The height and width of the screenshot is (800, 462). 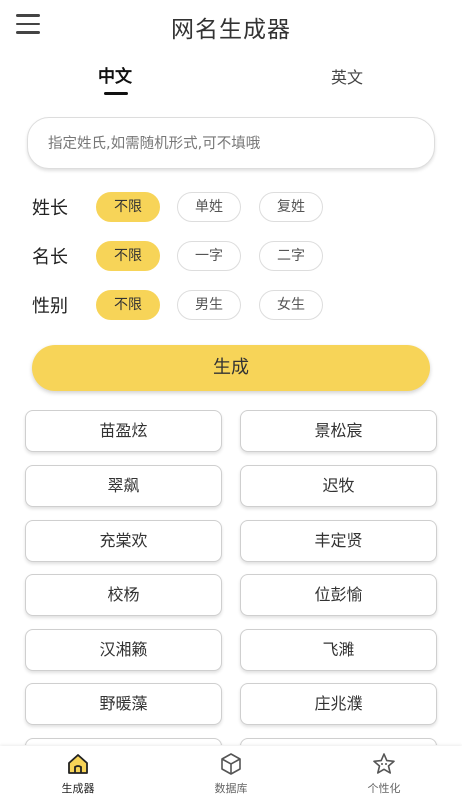 I want to click on option-row-surname-length: 姓长 不限 单姓 复姓, so click(x=231, y=208).